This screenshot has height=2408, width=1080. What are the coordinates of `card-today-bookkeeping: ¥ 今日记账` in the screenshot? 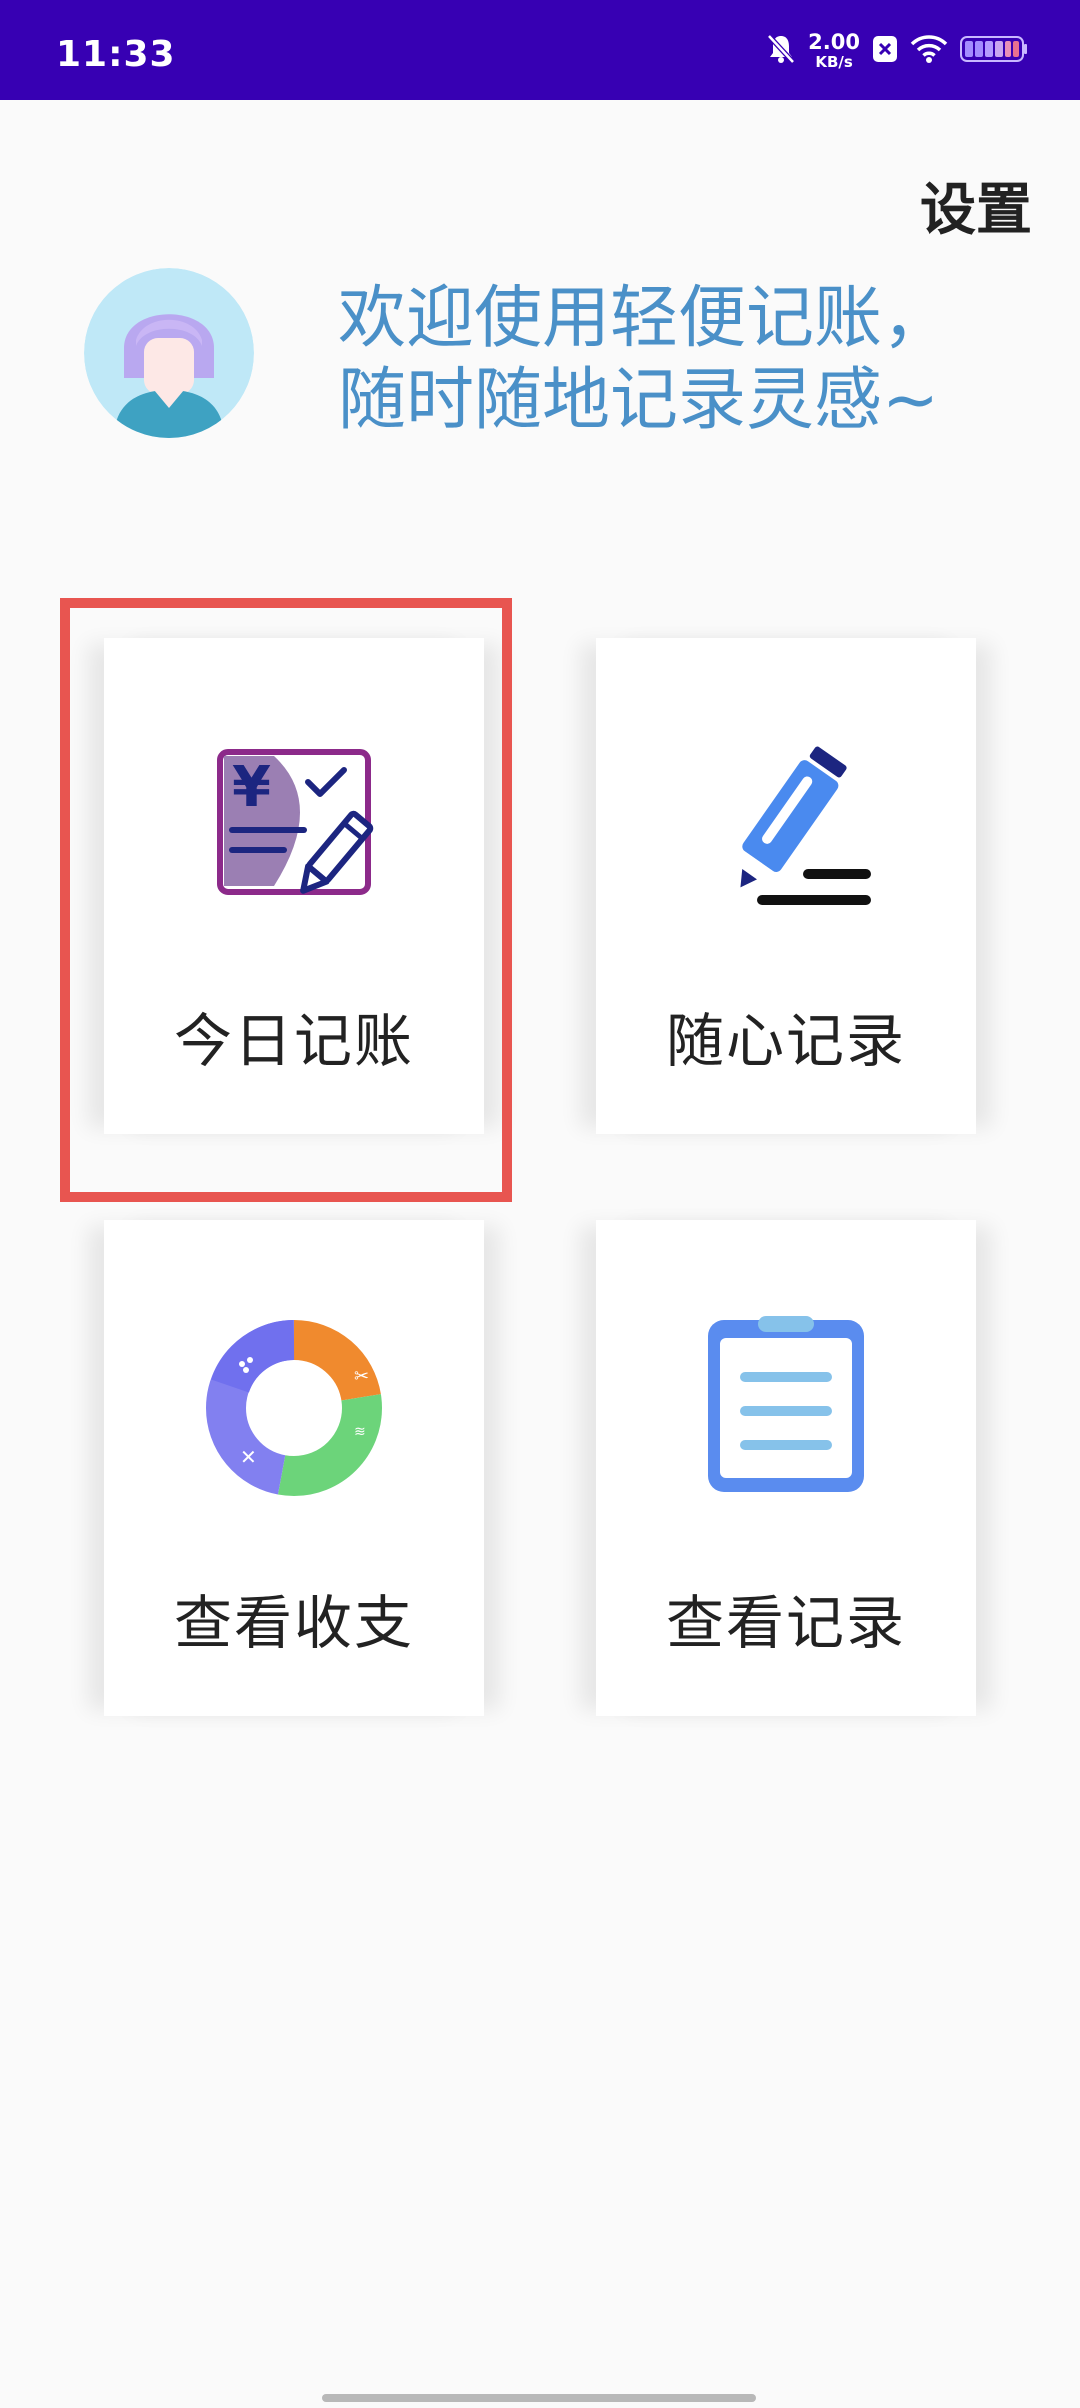 It's located at (294, 886).